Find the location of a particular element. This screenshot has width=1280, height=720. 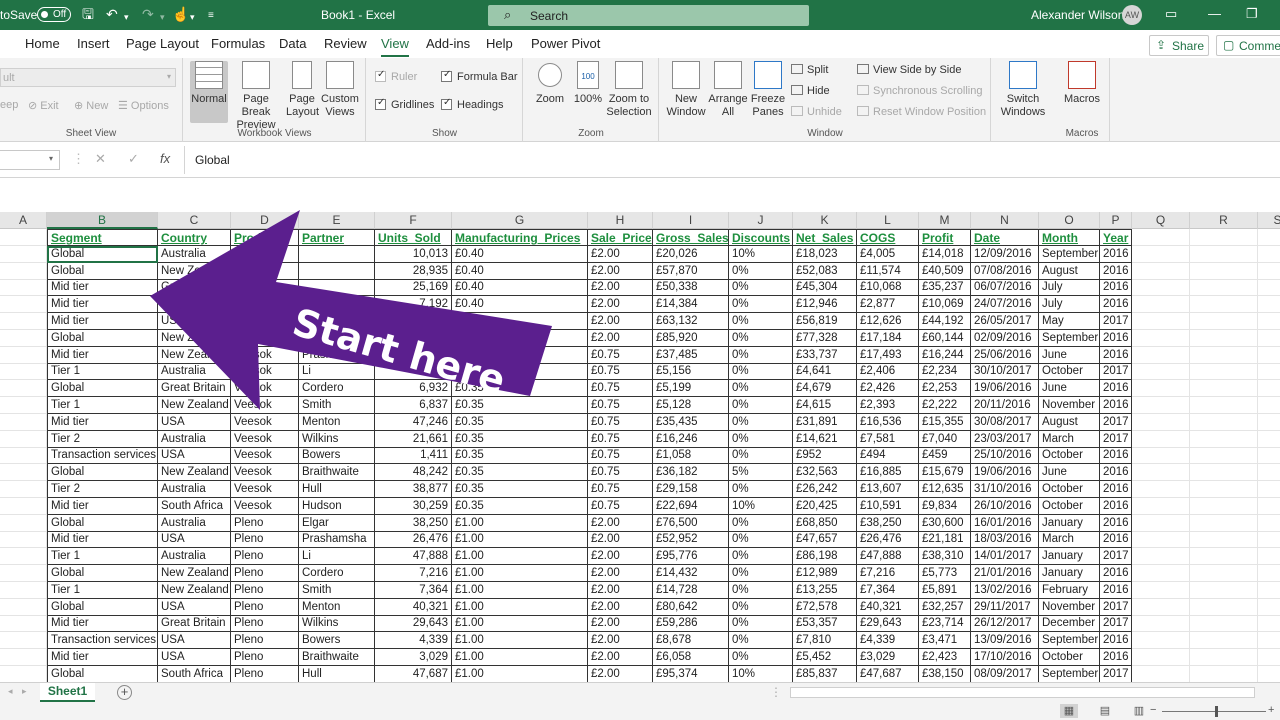

enter-icon: ✓ is located at coordinates (133, 159).